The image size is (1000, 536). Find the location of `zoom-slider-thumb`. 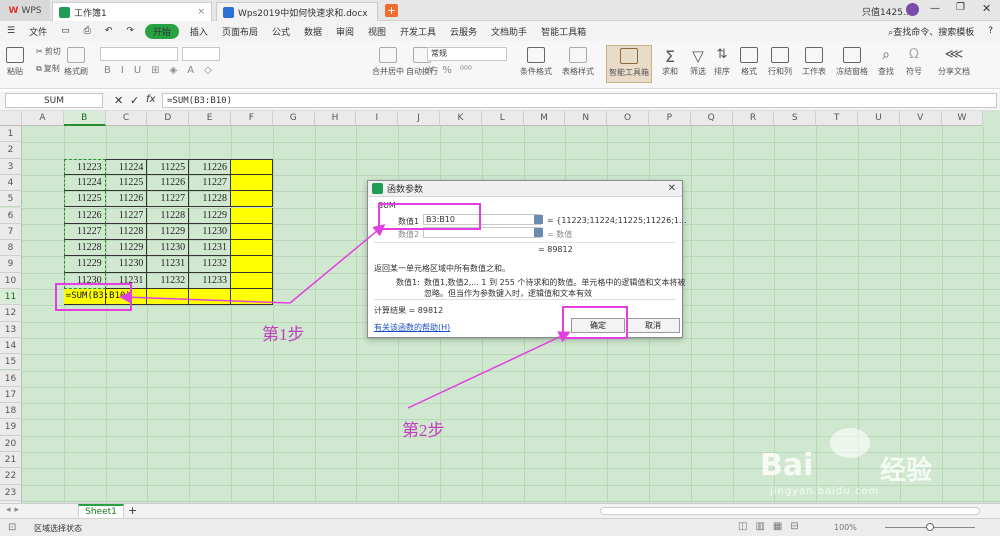

zoom-slider-thumb is located at coordinates (930, 527).